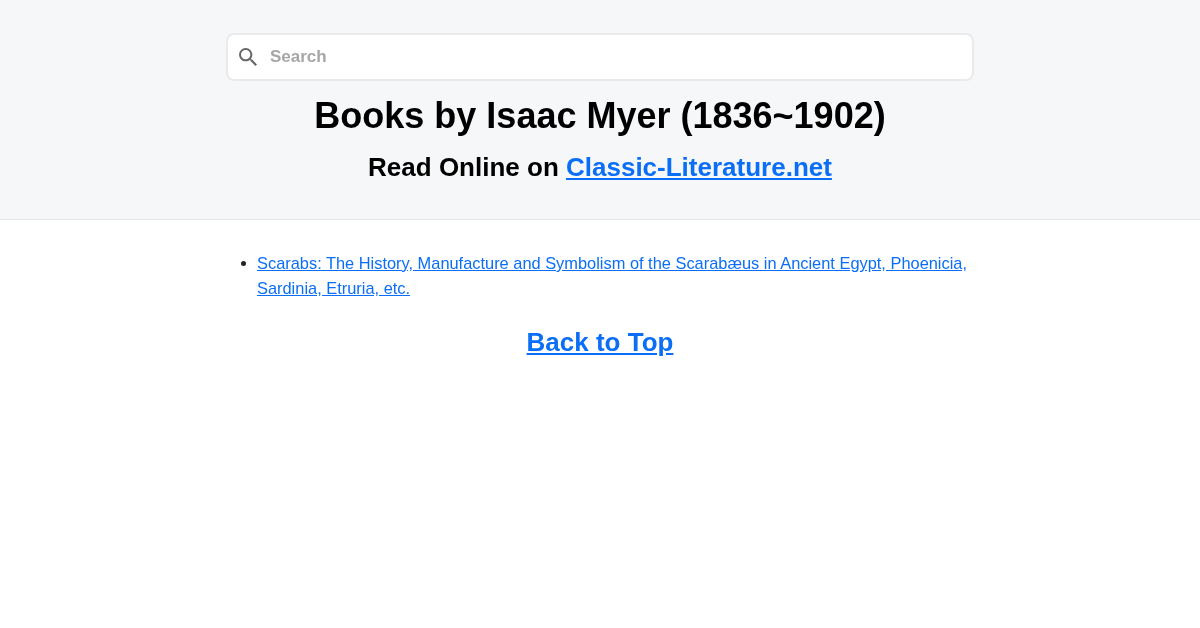  I want to click on site-link: Classic-Literature.net, so click(699, 167).